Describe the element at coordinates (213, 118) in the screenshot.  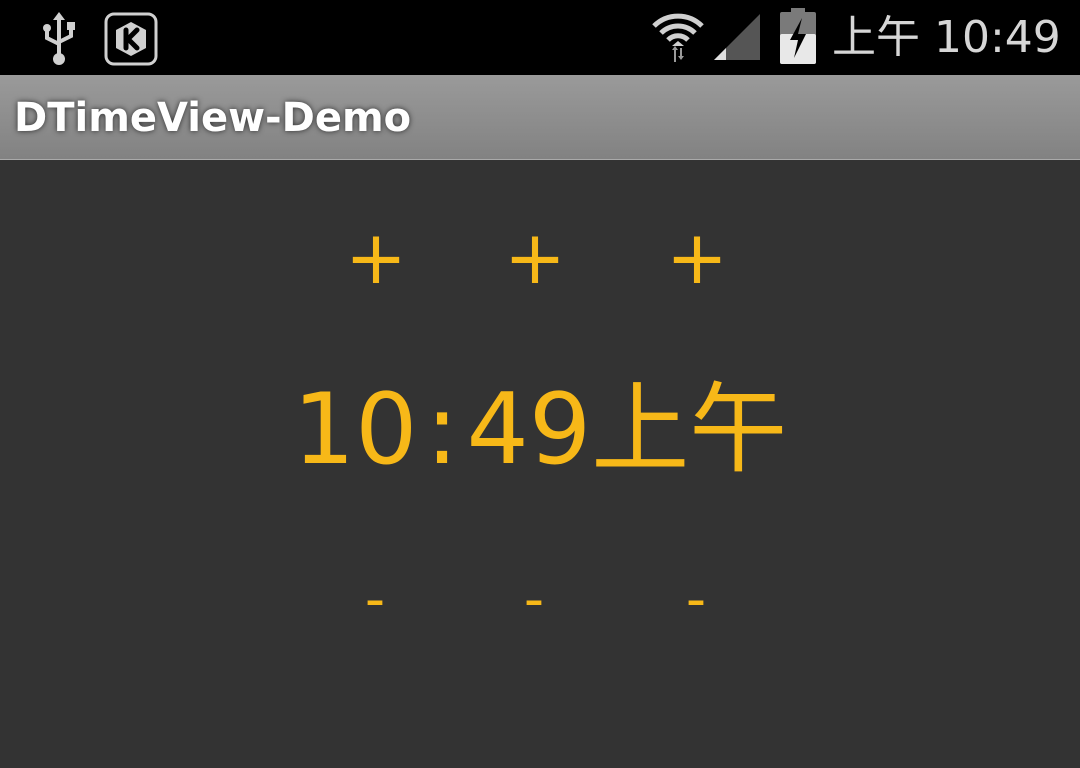
I see `app-title: DTimeView-Demo` at that location.